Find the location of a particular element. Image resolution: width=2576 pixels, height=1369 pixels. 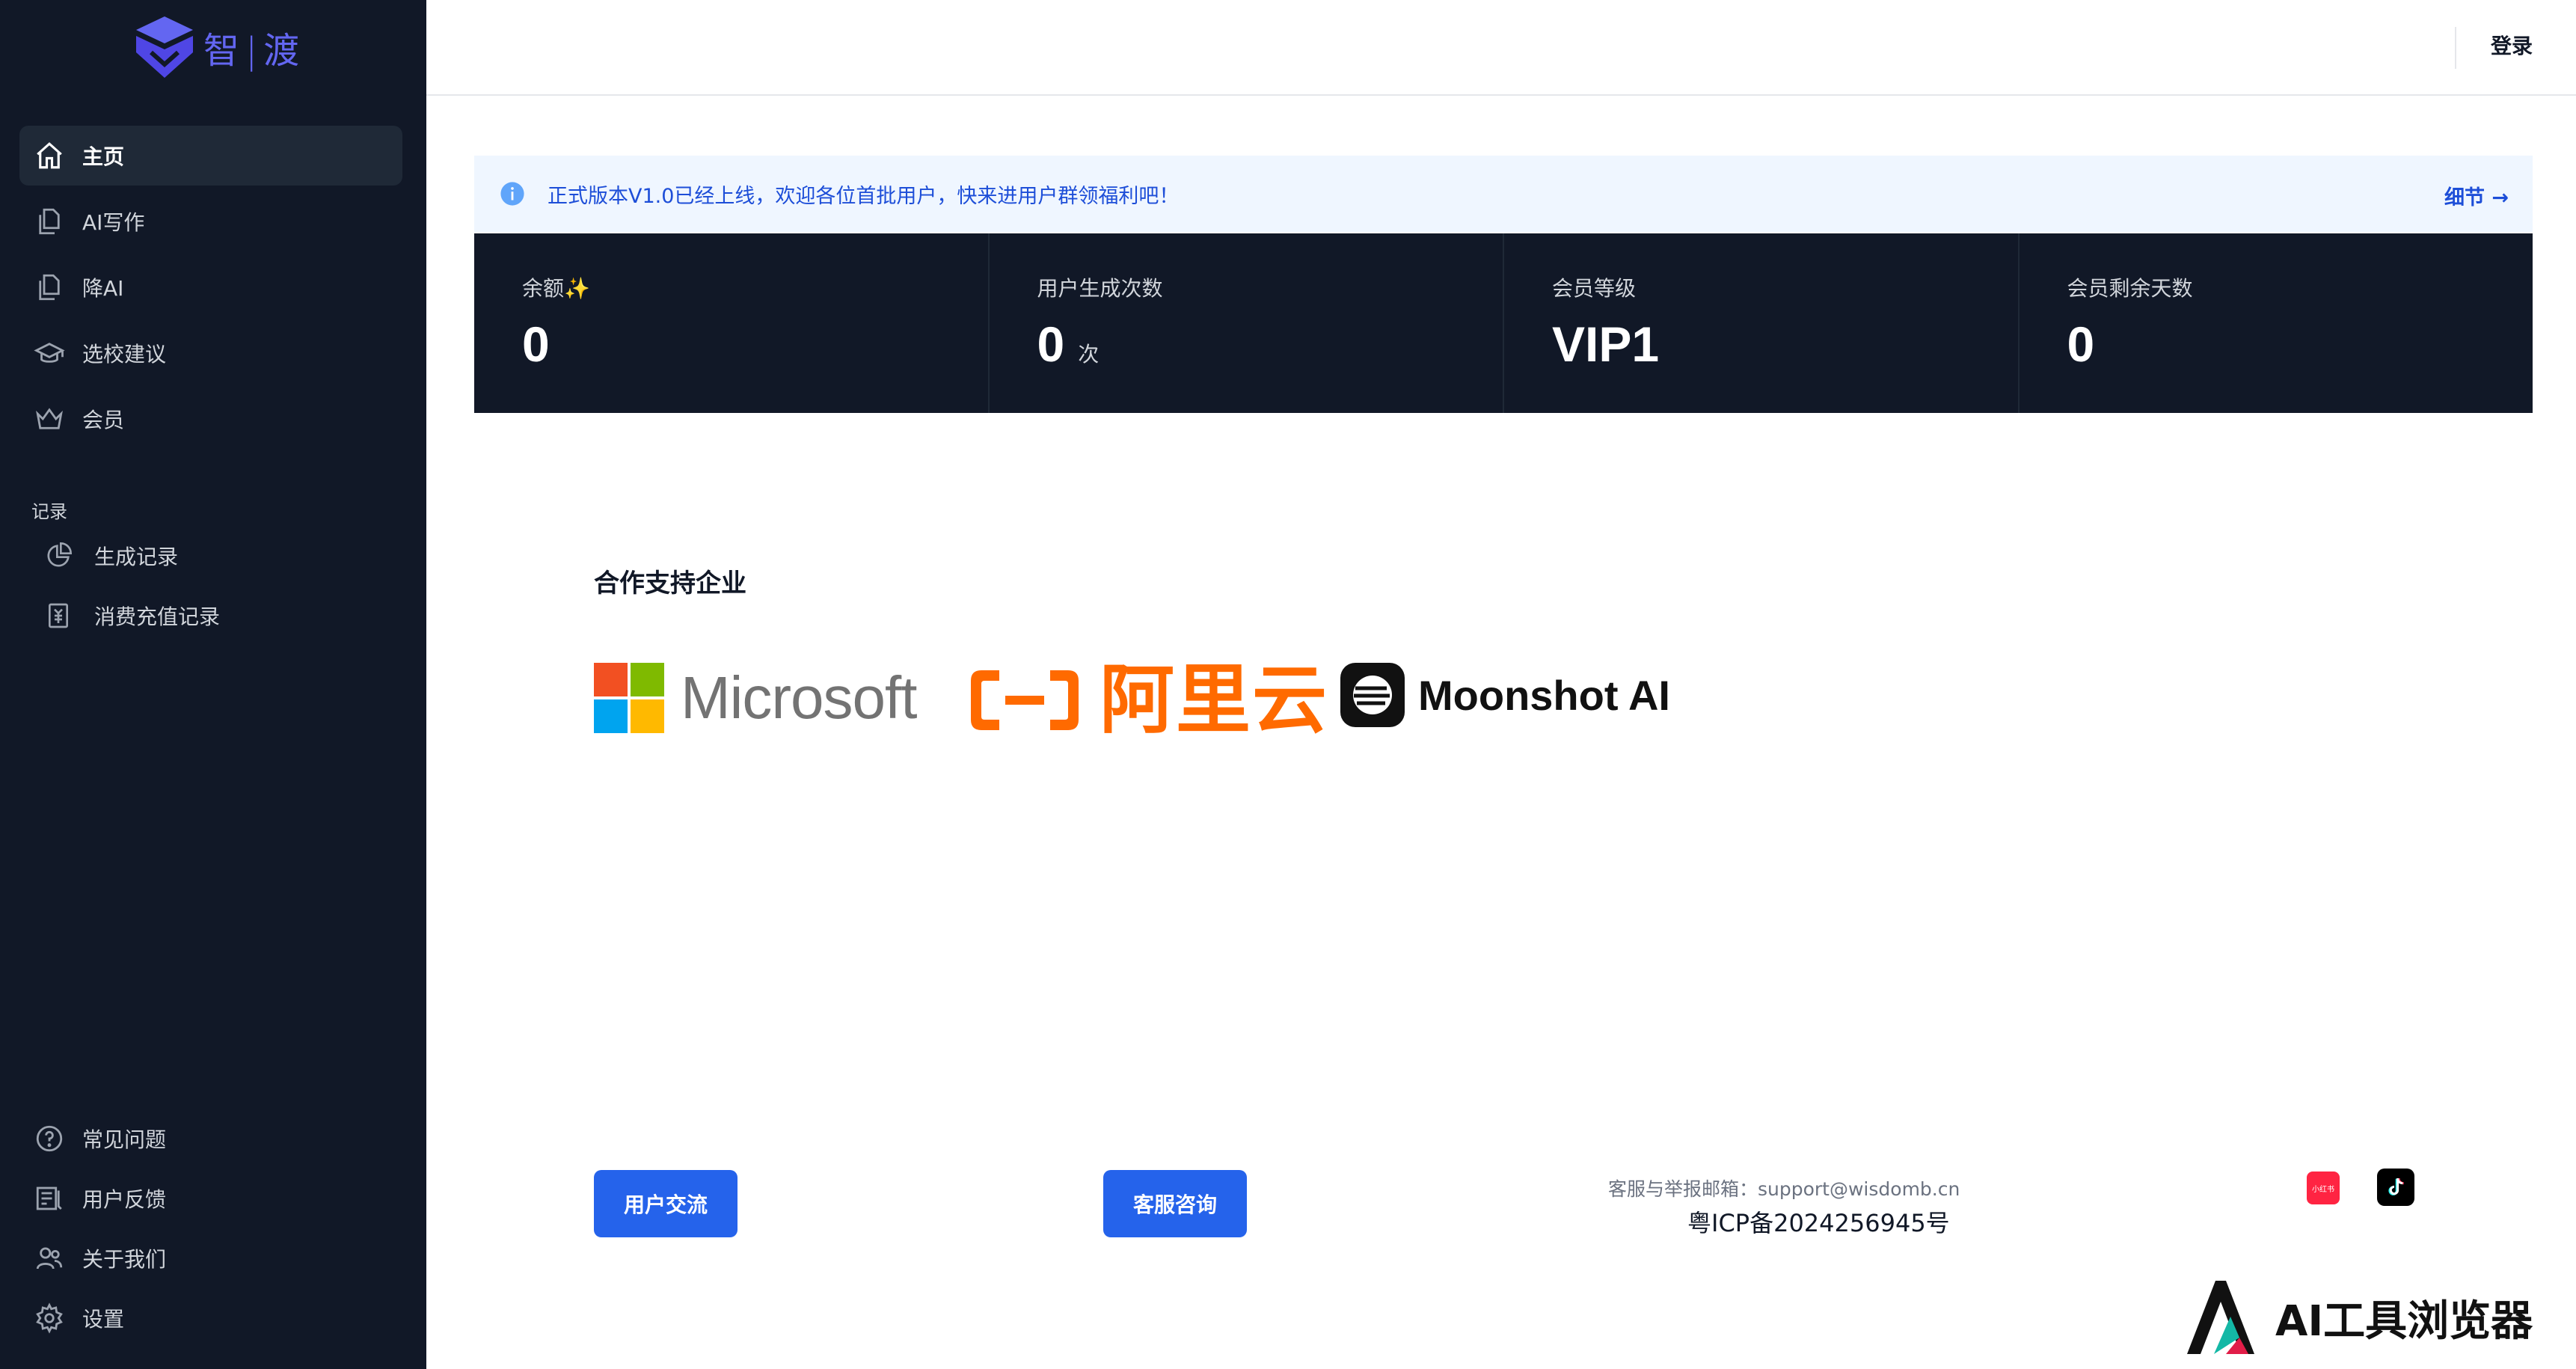

tiktok-icon is located at coordinates (2395, 1187).